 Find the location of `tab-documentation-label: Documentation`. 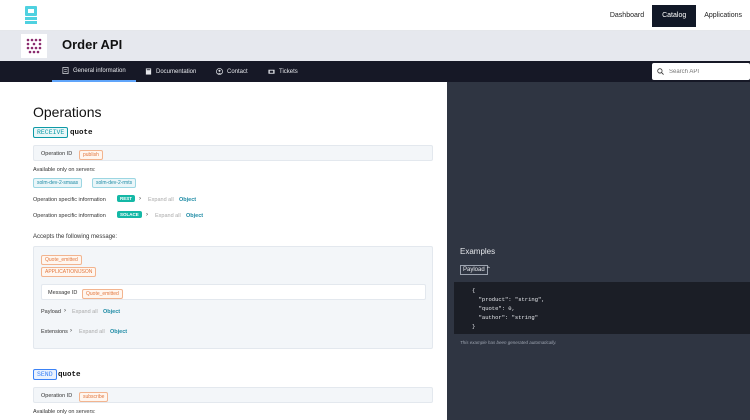

tab-documentation-label: Documentation is located at coordinates (176, 71).